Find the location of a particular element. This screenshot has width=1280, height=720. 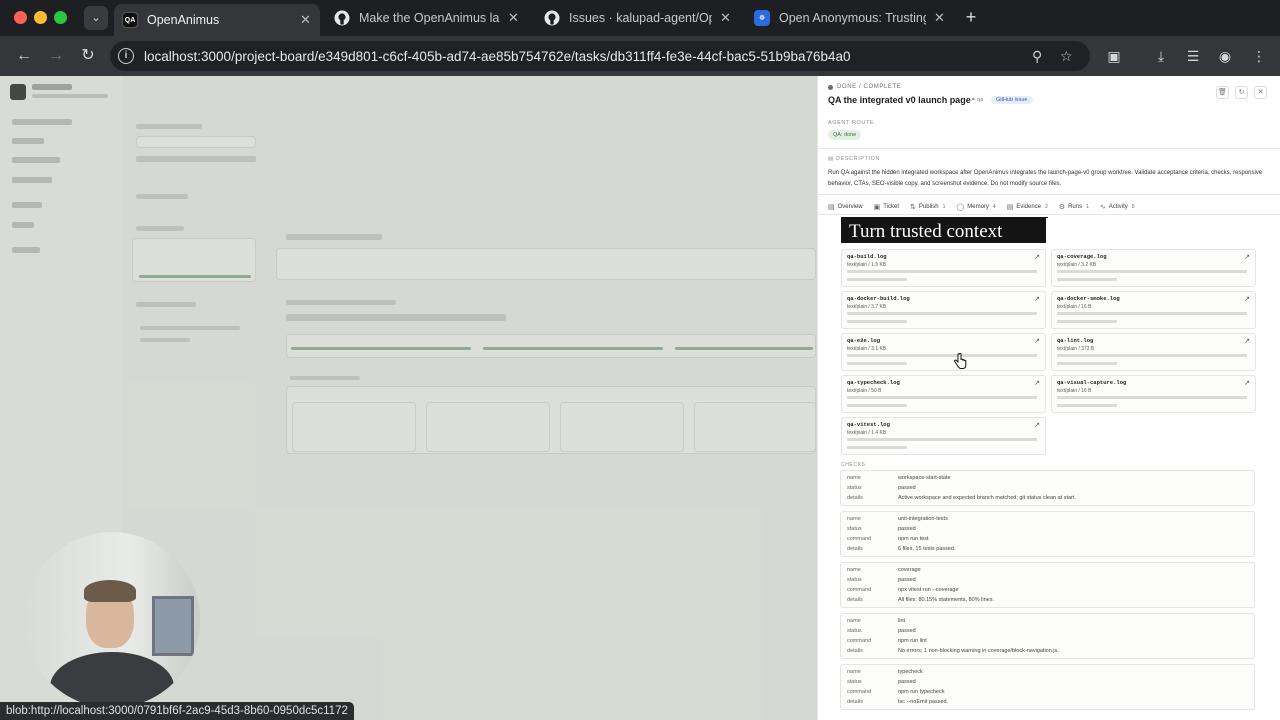

artifact-name: qa-vitest.log is located at coordinates (868, 424).